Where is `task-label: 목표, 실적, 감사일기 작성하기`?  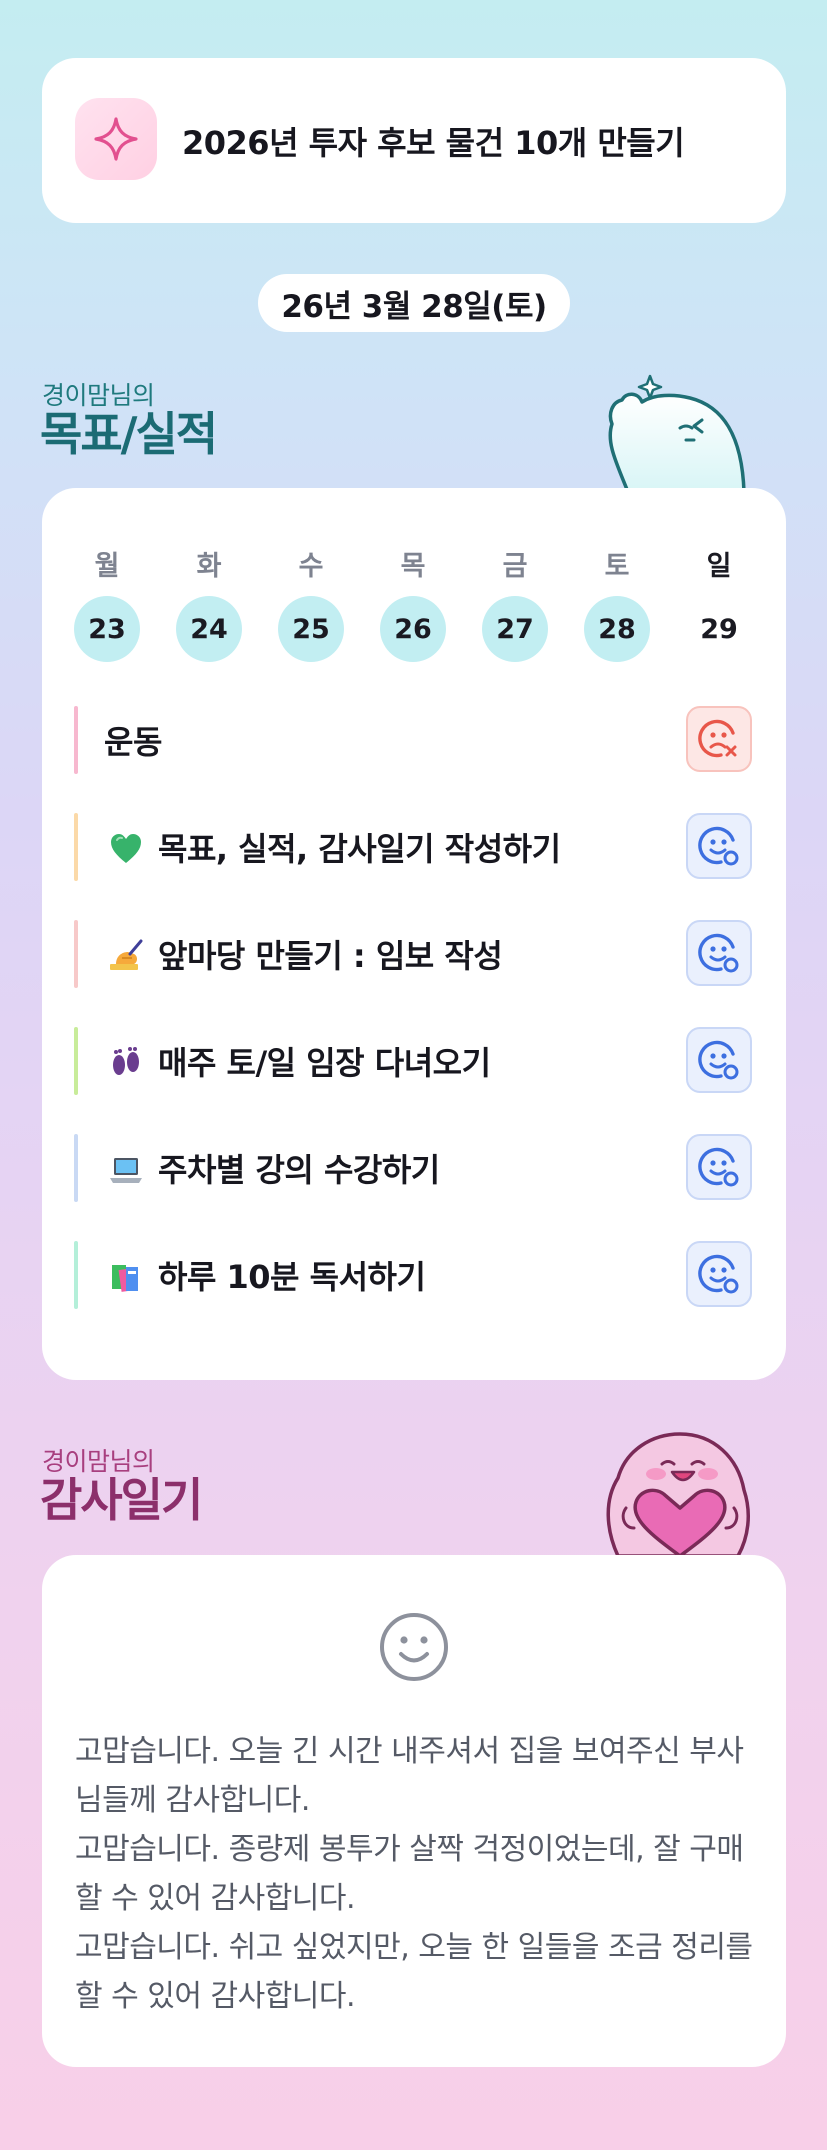
task-label: 목표, 실적, 감사일기 작성하기 is located at coordinates (359, 849).